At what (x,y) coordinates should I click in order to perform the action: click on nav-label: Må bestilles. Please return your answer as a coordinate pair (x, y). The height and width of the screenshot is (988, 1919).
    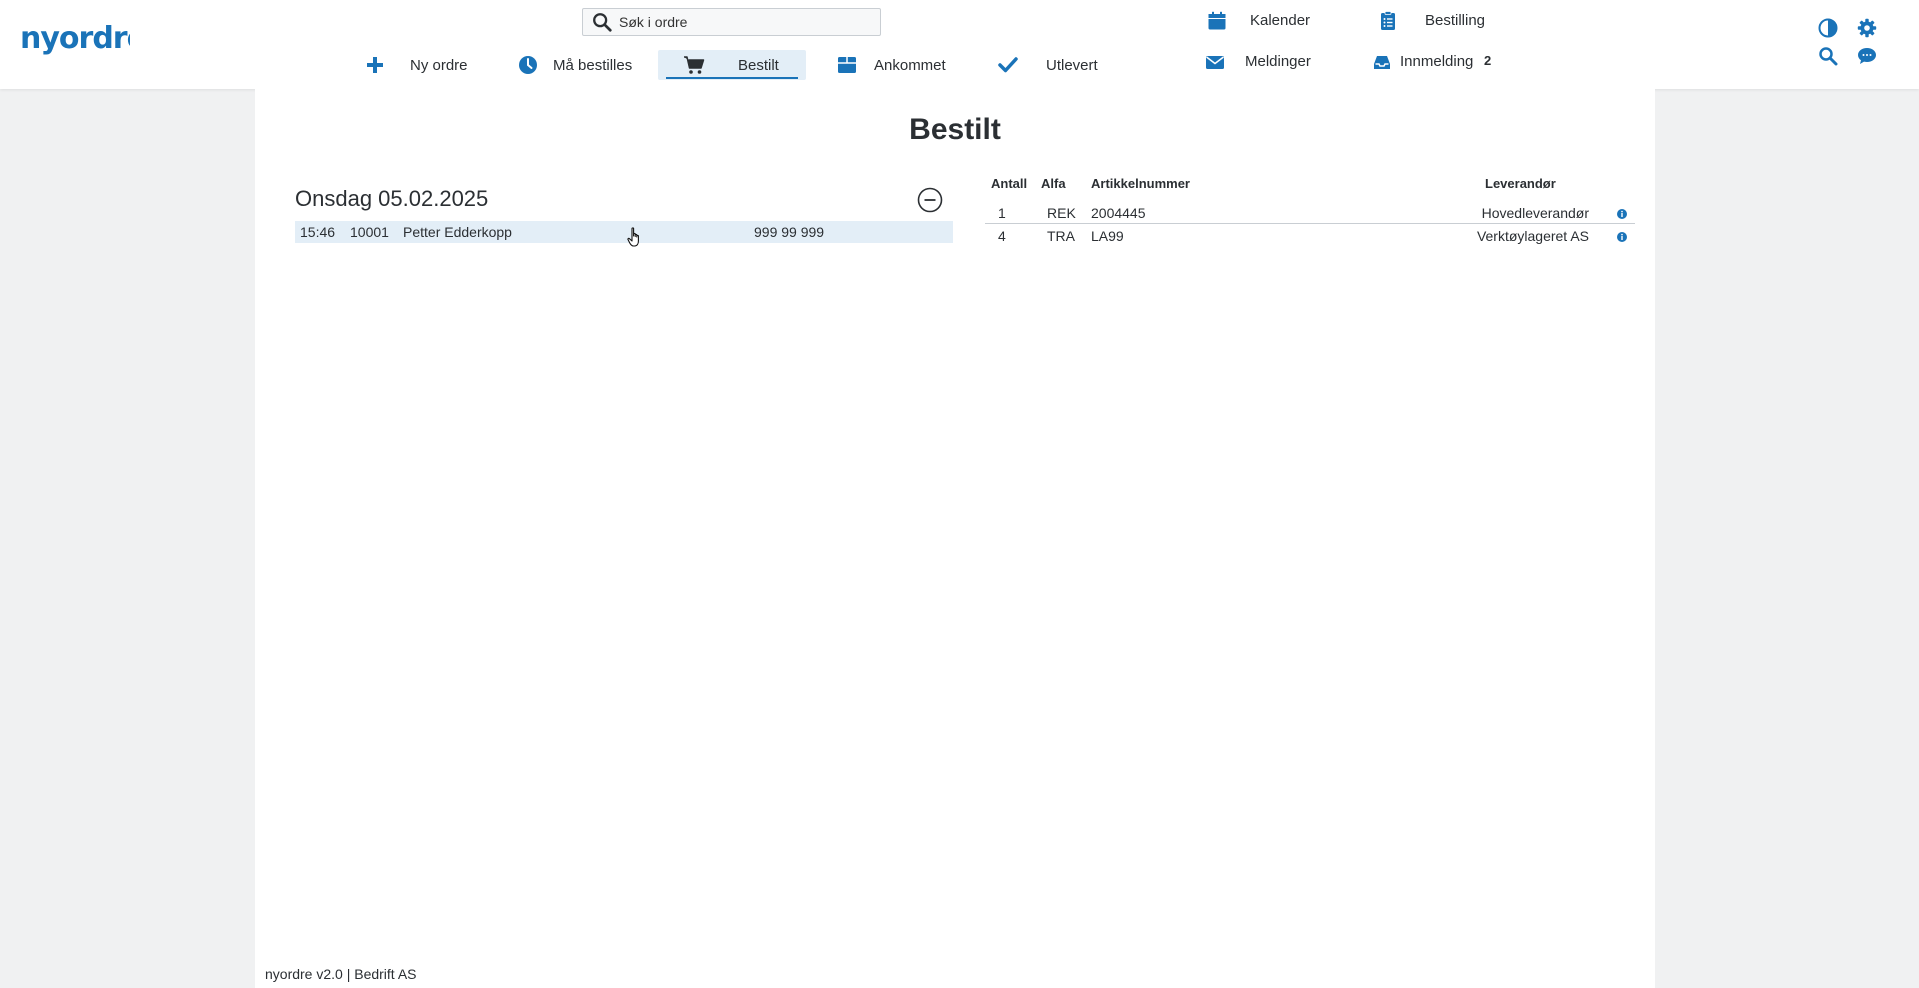
    Looking at the image, I should click on (593, 65).